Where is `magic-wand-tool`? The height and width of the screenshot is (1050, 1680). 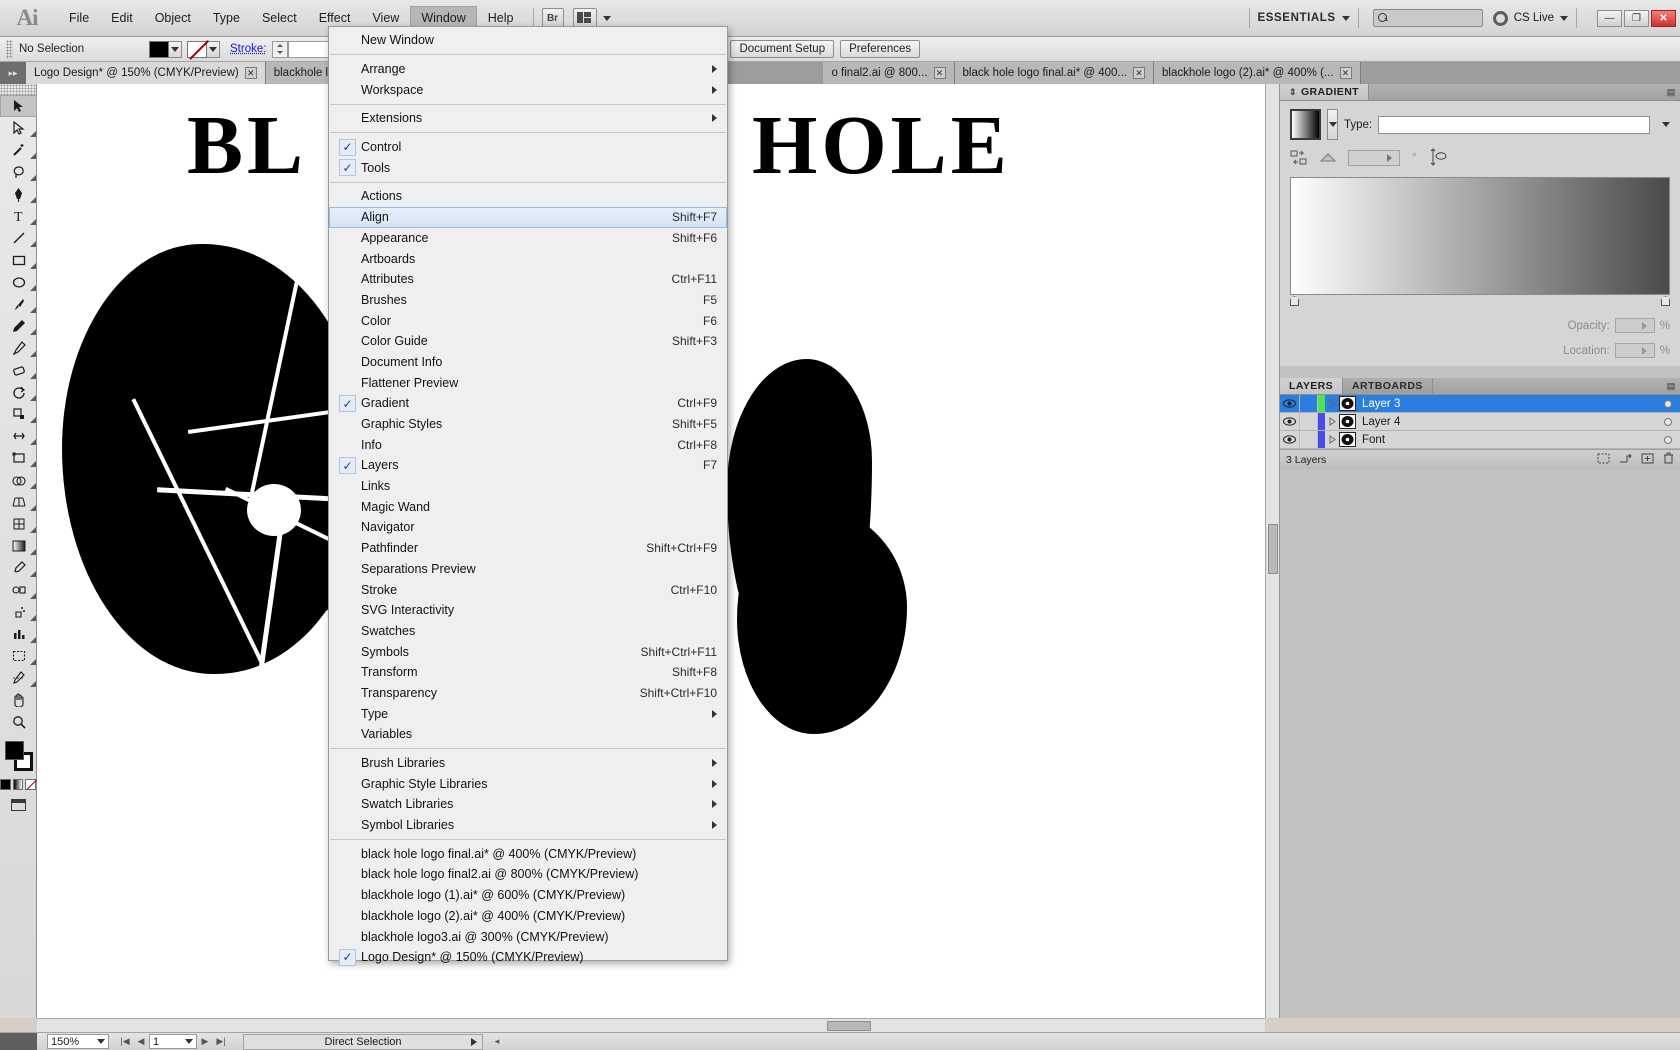
magic-wand-tool is located at coordinates (18, 150).